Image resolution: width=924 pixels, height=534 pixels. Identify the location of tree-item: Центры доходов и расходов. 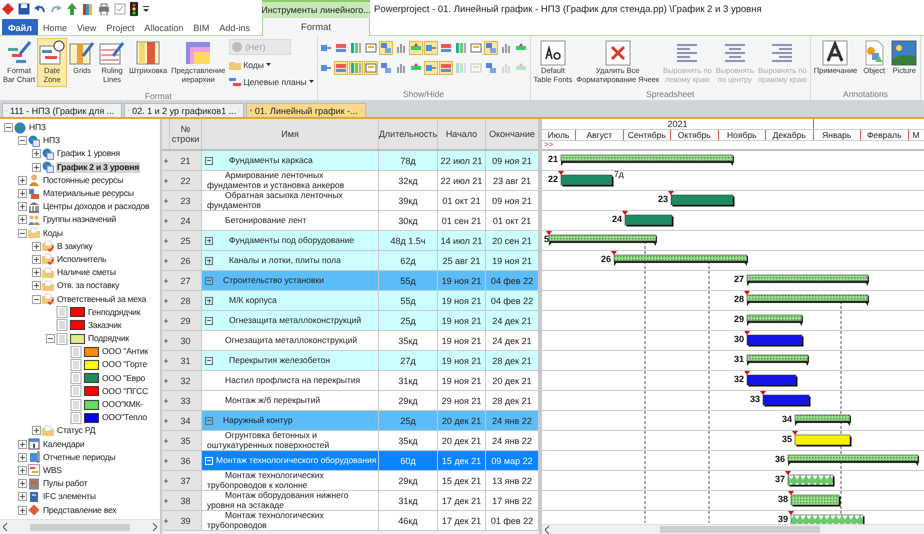
(96, 206).